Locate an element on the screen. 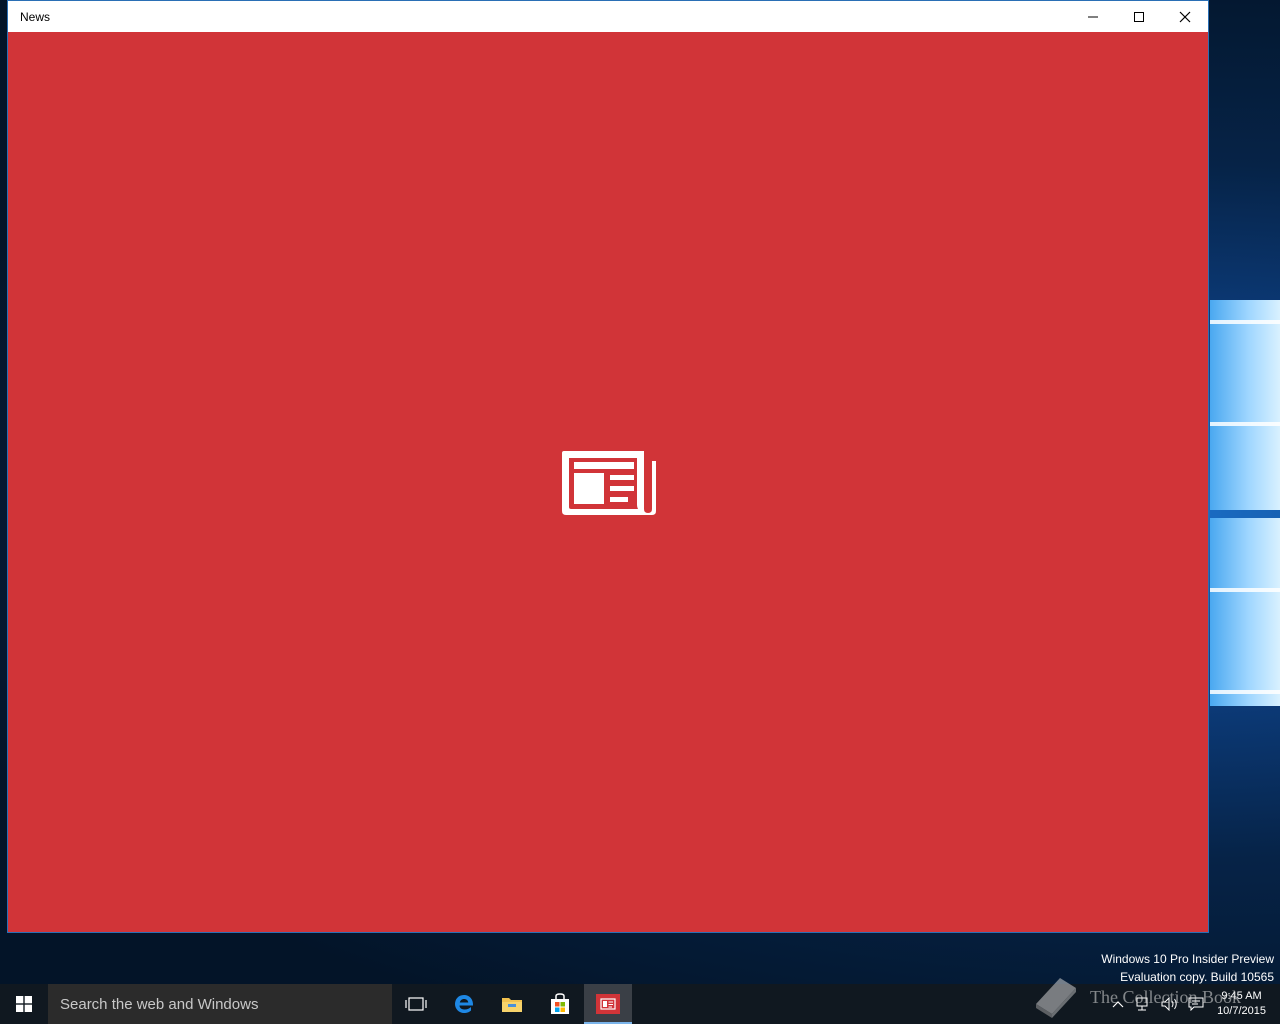 The height and width of the screenshot is (1024, 1280). minimize-icon is located at coordinates (1093, 16).